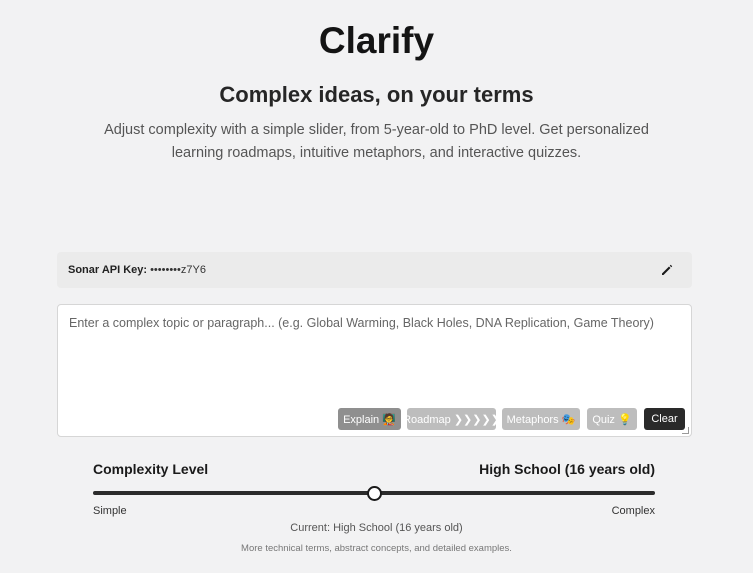  What do you see at coordinates (374, 493) in the screenshot?
I see `complexity-slider-thumb` at bounding box center [374, 493].